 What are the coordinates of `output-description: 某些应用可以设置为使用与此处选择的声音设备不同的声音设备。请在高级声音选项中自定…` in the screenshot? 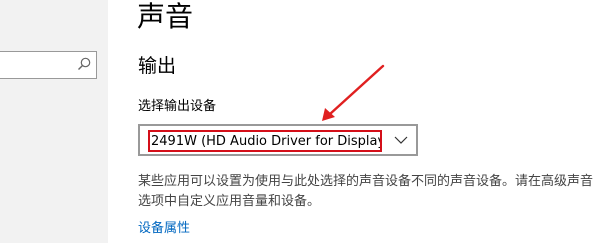 It's located at (366, 191).